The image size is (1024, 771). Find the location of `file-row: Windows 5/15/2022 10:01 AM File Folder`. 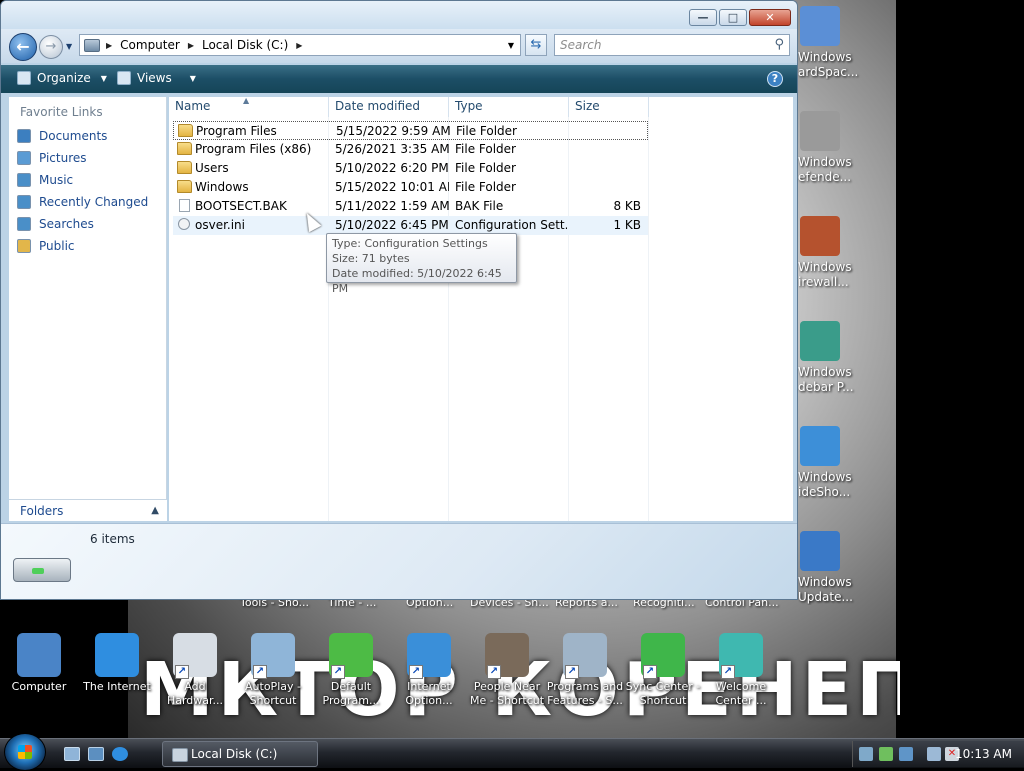

file-row: Windows 5/15/2022 10:01 AM File Folder is located at coordinates (410, 187).